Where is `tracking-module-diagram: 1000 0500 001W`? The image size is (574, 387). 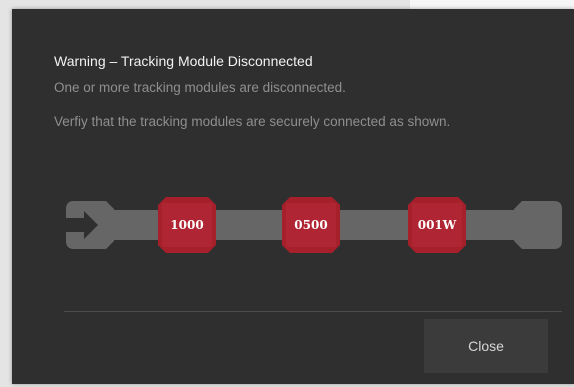
tracking-module-diagram: 1000 0500 001W is located at coordinates (312, 225).